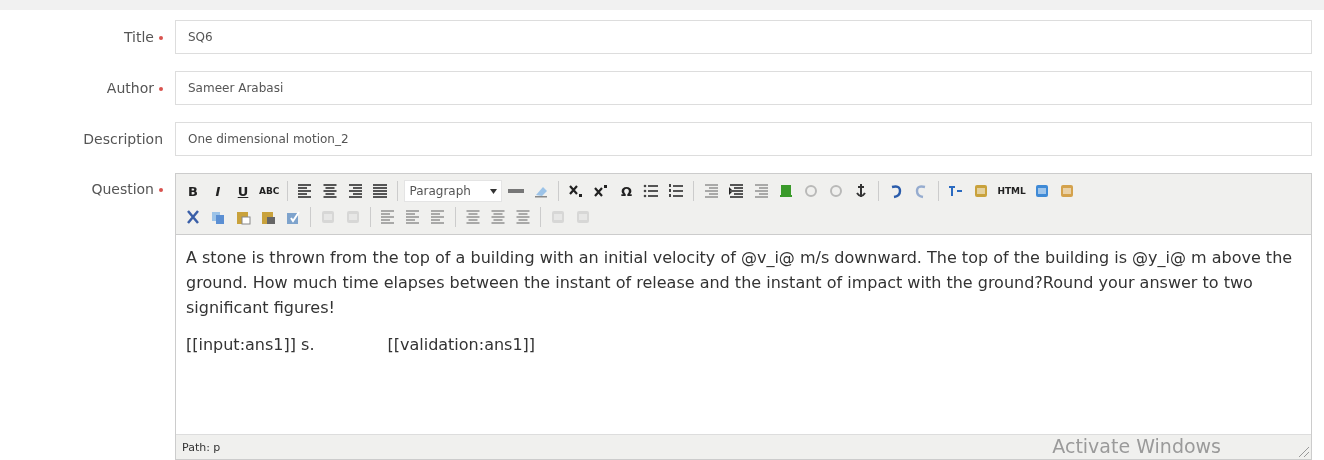 The width and height of the screenshot is (1324, 460). I want to click on format-button: Ω, so click(626, 191).